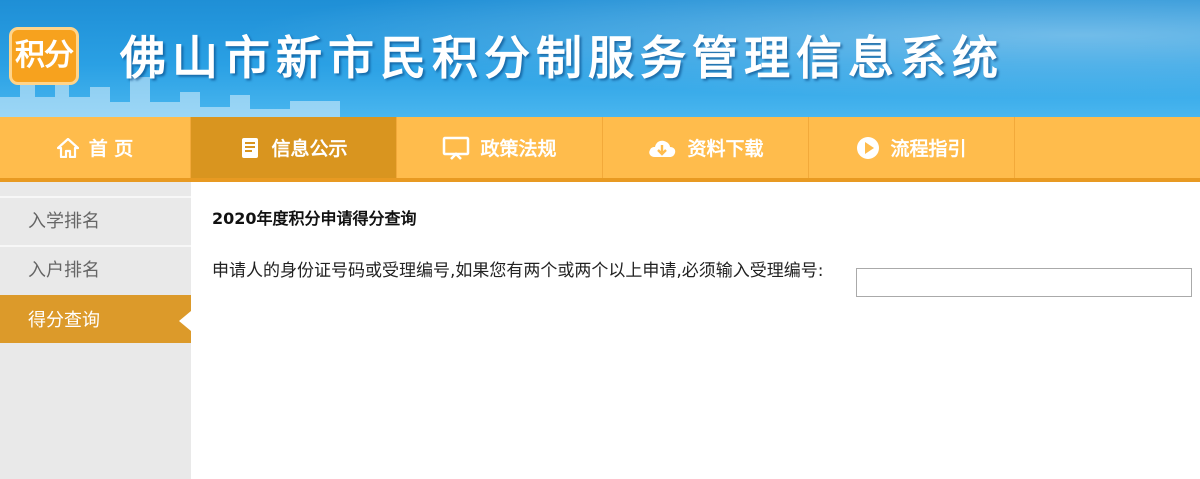 Image resolution: width=1200 pixels, height=479 pixels. I want to click on sidebar-item-label: 入户排名, so click(64, 270).